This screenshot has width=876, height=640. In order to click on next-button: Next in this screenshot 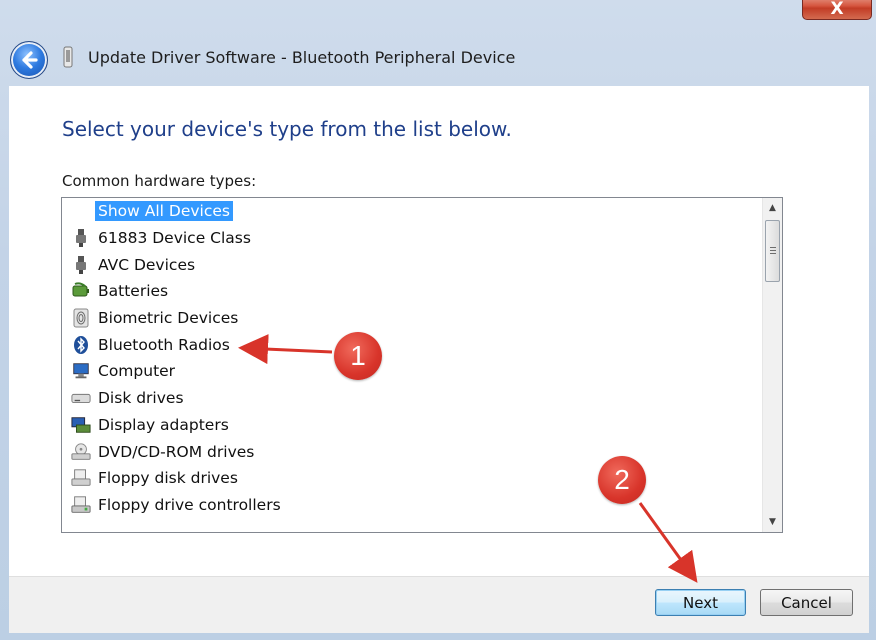, I will do `click(700, 602)`.